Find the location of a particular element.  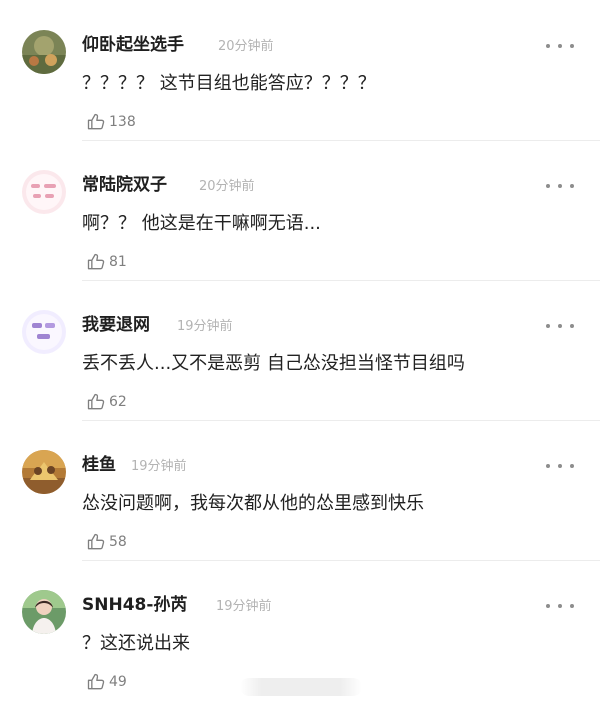

username: 桂鱼 is located at coordinates (99, 465).